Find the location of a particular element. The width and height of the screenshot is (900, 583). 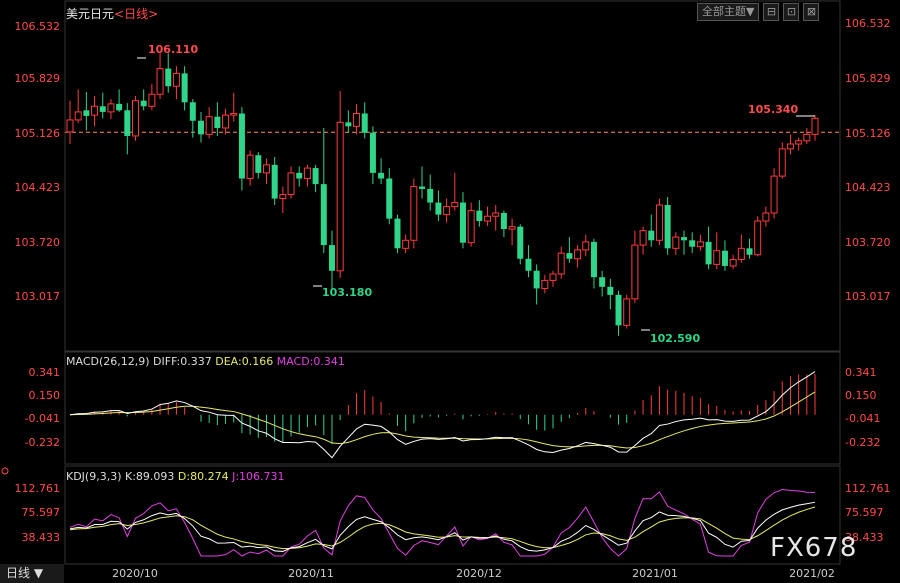

period-selector: 日线 ▼ is located at coordinates (32, 573).